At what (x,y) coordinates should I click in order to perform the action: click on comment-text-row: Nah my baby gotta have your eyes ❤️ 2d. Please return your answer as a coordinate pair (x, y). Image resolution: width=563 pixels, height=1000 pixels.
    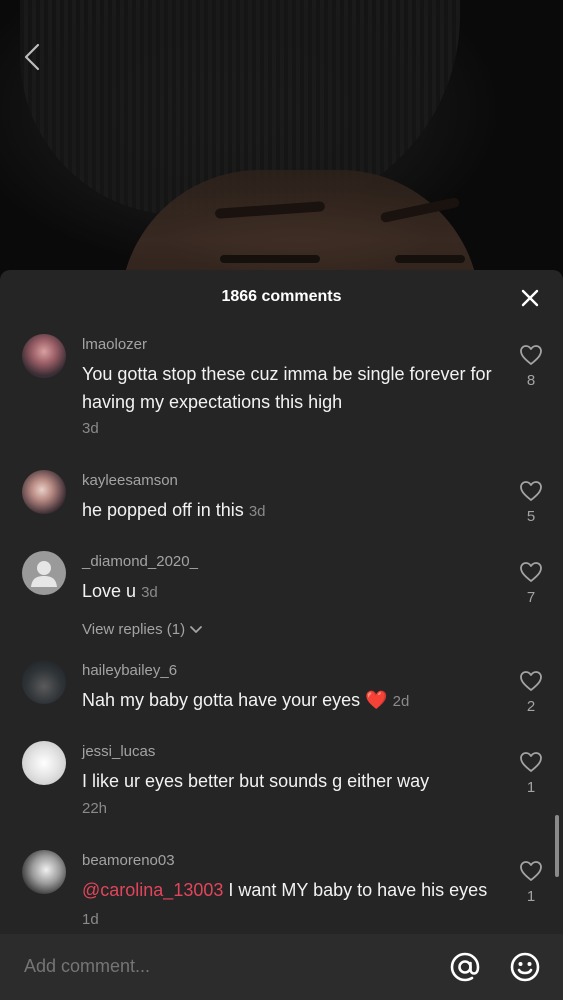
    Looking at the image, I should click on (287, 701).